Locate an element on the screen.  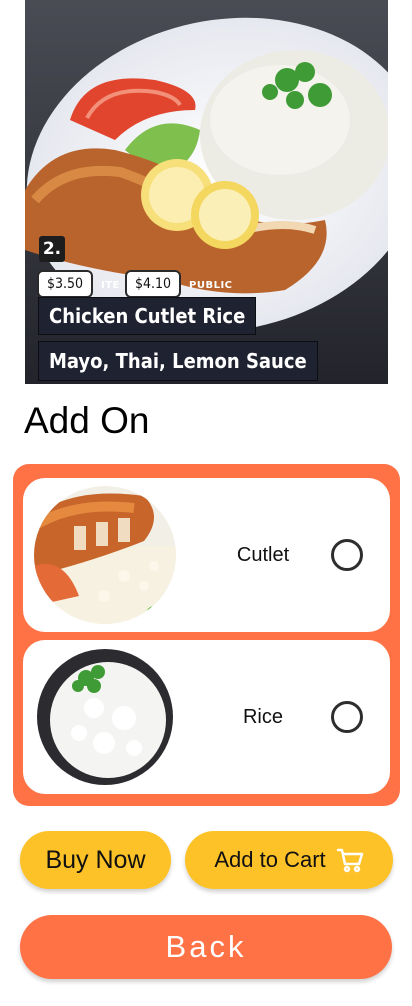
cutlet-image is located at coordinates (105, 555).